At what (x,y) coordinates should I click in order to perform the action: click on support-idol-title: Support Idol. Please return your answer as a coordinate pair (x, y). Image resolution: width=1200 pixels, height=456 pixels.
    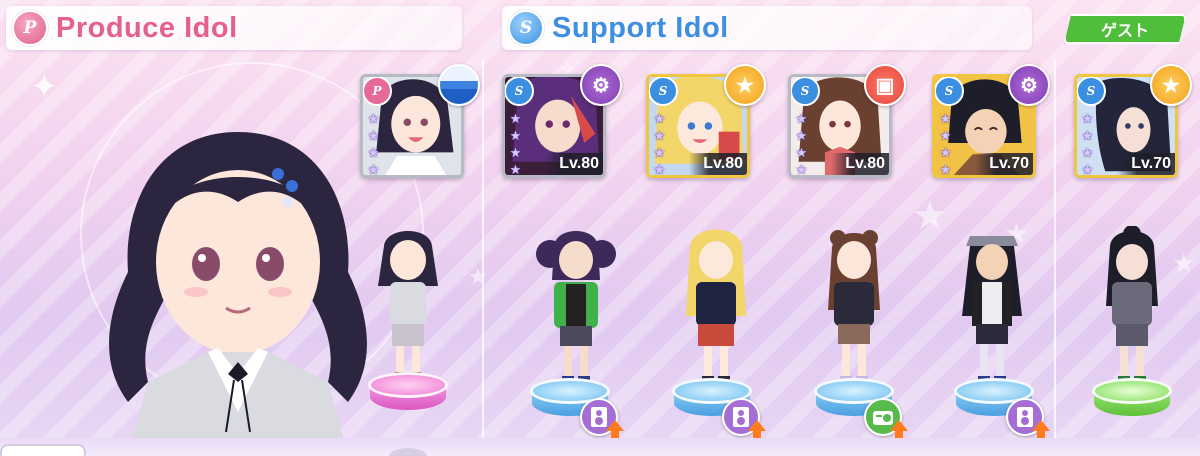
    Looking at the image, I should click on (640, 27).